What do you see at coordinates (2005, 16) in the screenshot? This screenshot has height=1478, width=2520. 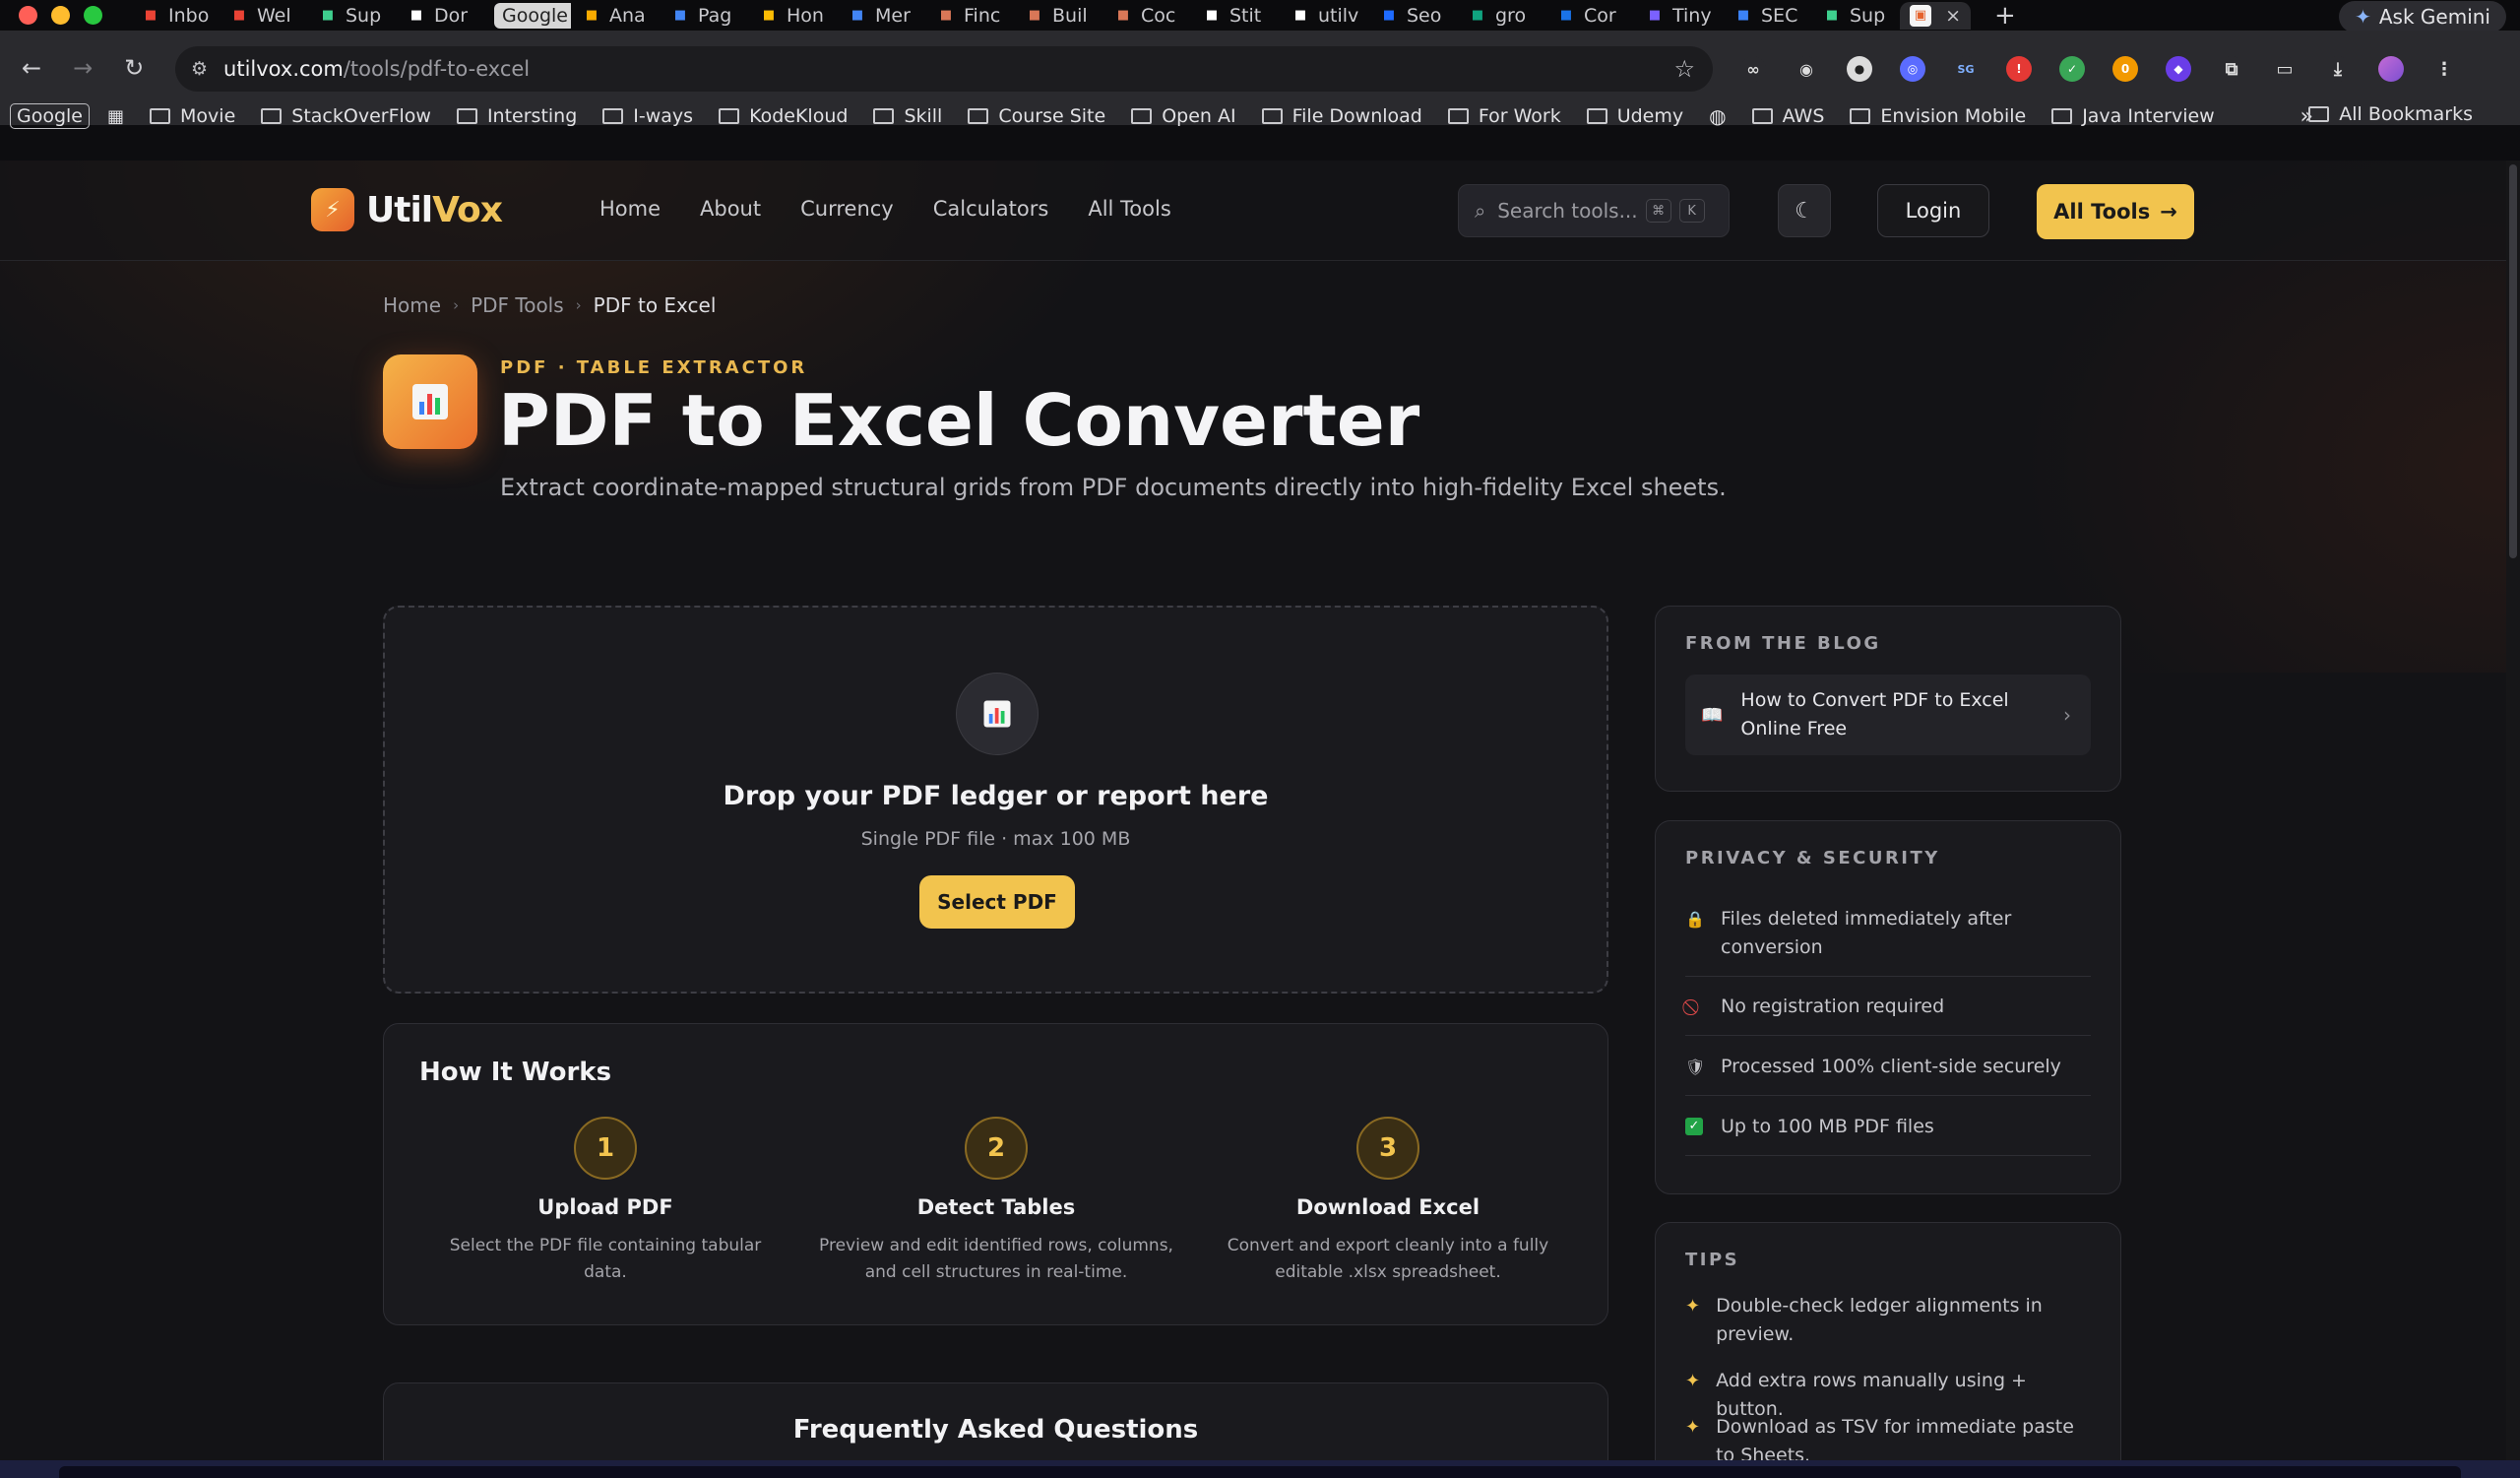 I see `new-tab-button: +` at bounding box center [2005, 16].